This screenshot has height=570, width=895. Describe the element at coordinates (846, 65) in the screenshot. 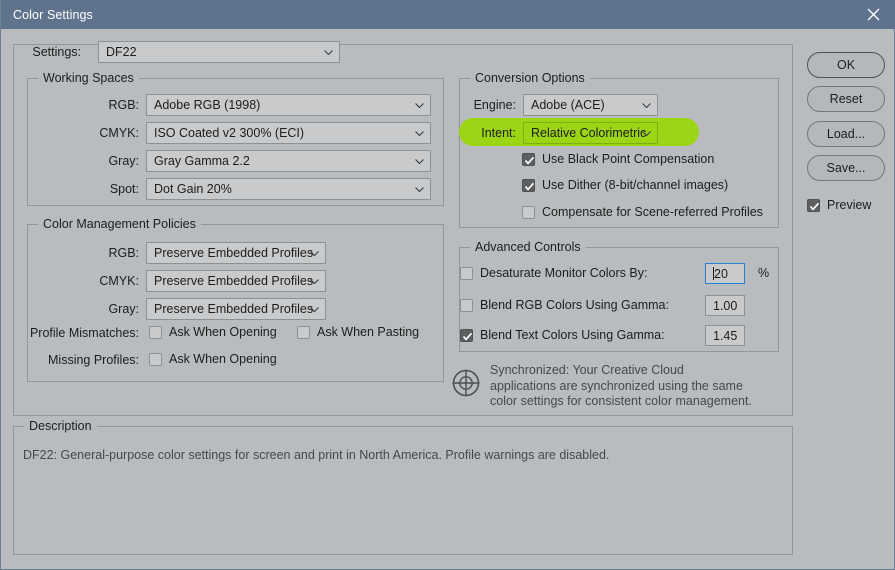

I see `ok-button: OK` at that location.